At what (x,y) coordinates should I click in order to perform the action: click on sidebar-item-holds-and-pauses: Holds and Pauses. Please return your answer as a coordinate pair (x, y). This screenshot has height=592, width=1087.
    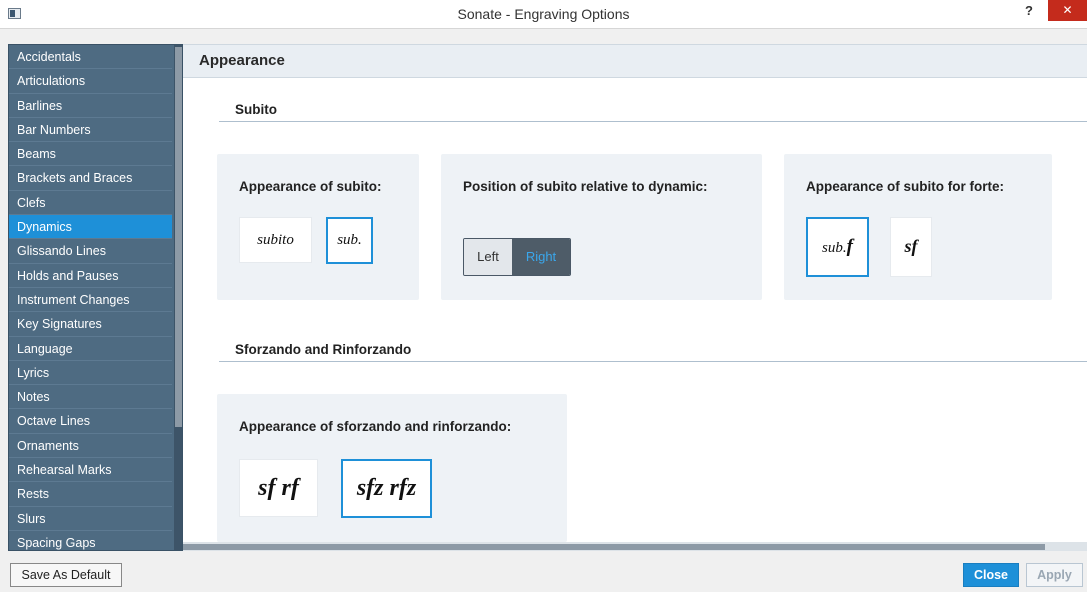
    Looking at the image, I should click on (90, 276).